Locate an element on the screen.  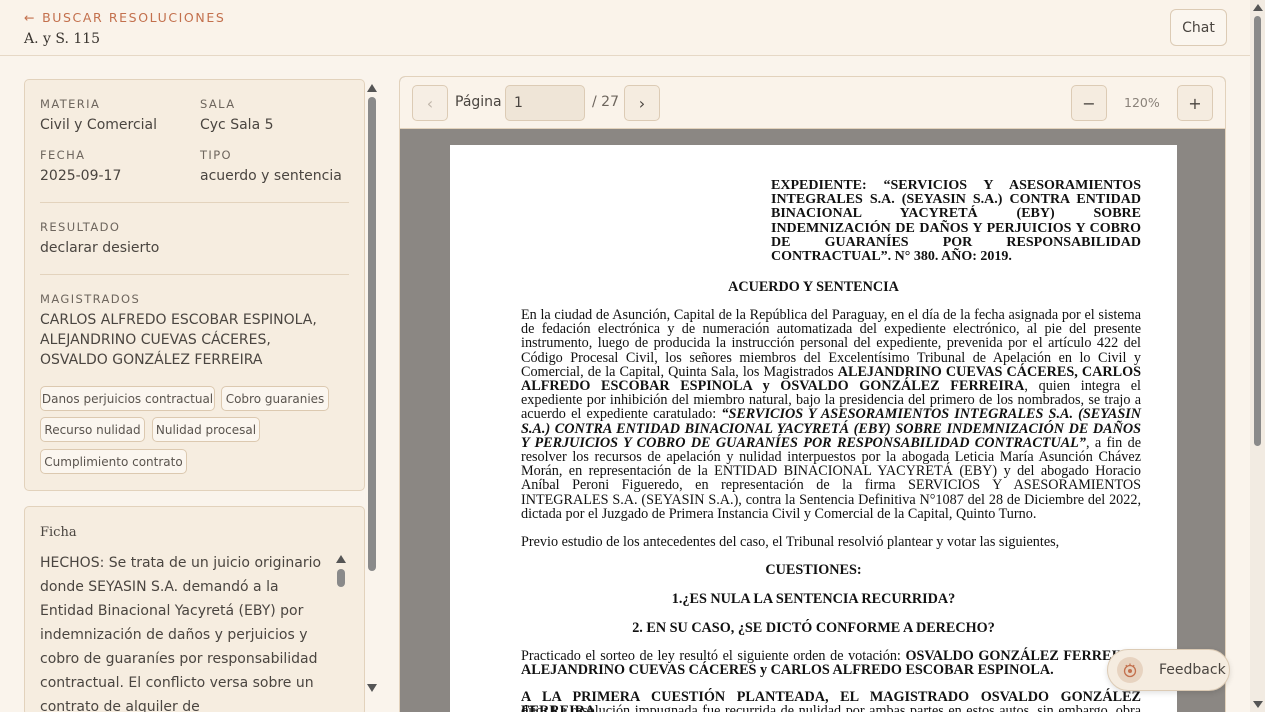
tag-chip: Cobro guaranies is located at coordinates (275, 398).